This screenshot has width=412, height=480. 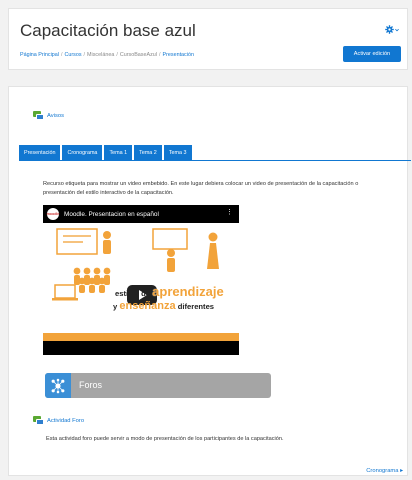 I want to click on forum-activity-label: Actividad Foro, so click(x=65, y=421).